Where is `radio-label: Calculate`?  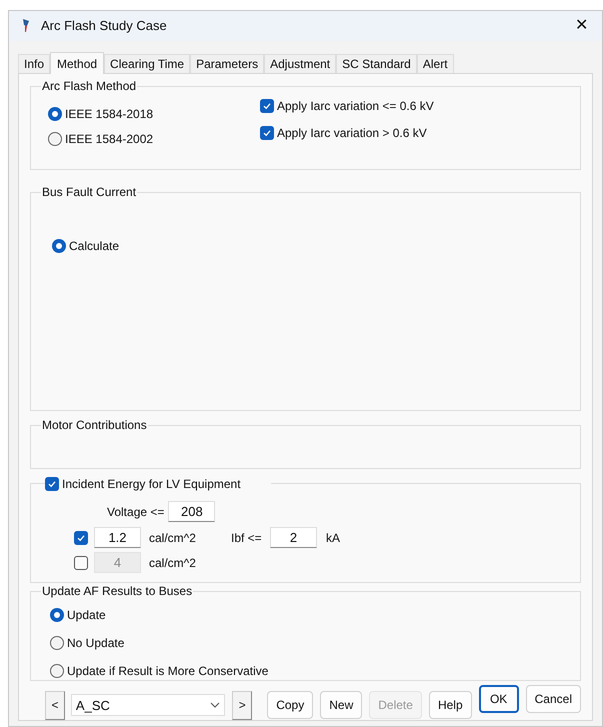
radio-label: Calculate is located at coordinates (94, 247).